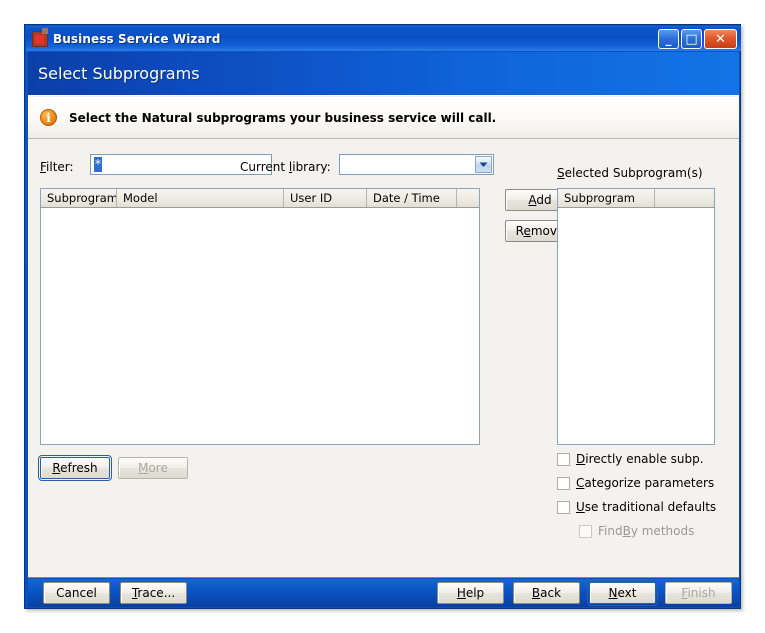  I want to click on back-button-label: Back, so click(546, 593).